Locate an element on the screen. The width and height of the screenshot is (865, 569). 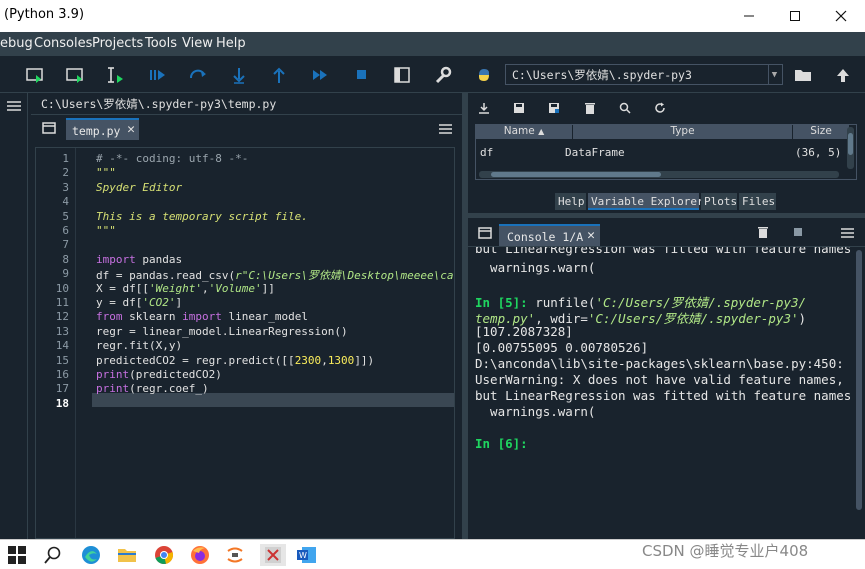
step-over-button is located at coordinates (198, 75).